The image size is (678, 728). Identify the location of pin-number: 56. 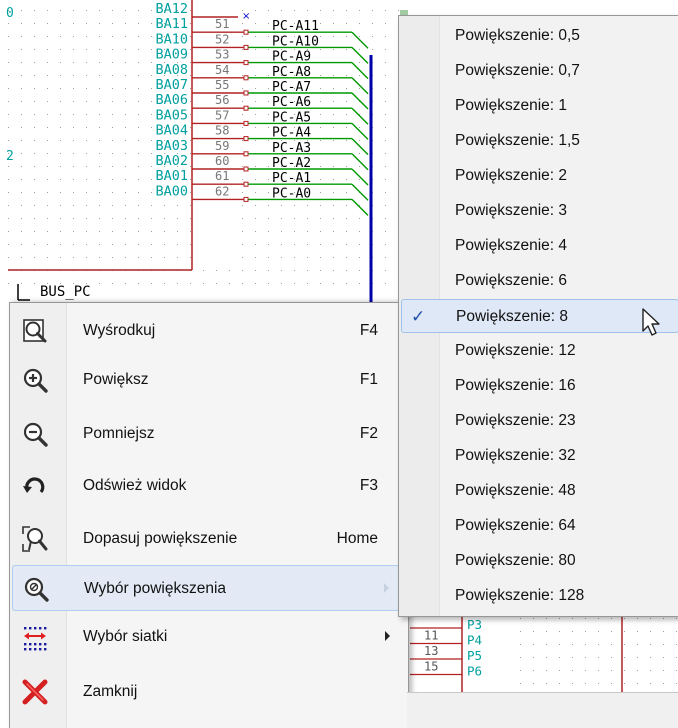
(222, 100).